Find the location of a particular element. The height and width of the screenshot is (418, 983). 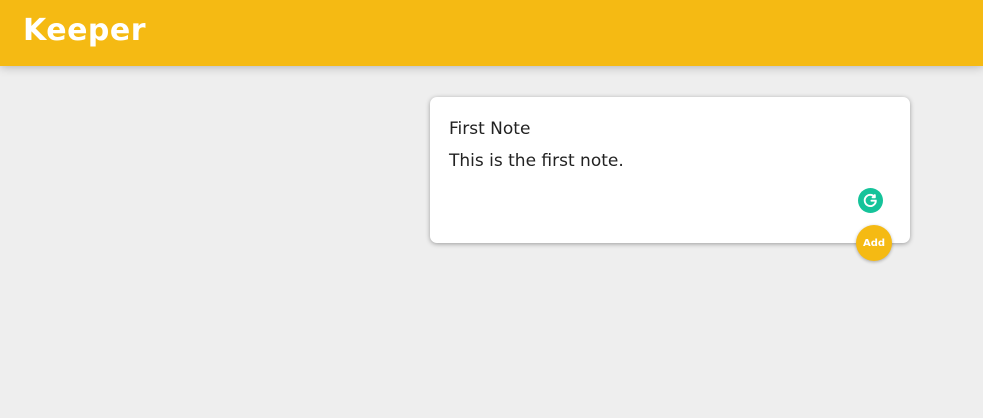

grammarly-g-icon is located at coordinates (870, 200).